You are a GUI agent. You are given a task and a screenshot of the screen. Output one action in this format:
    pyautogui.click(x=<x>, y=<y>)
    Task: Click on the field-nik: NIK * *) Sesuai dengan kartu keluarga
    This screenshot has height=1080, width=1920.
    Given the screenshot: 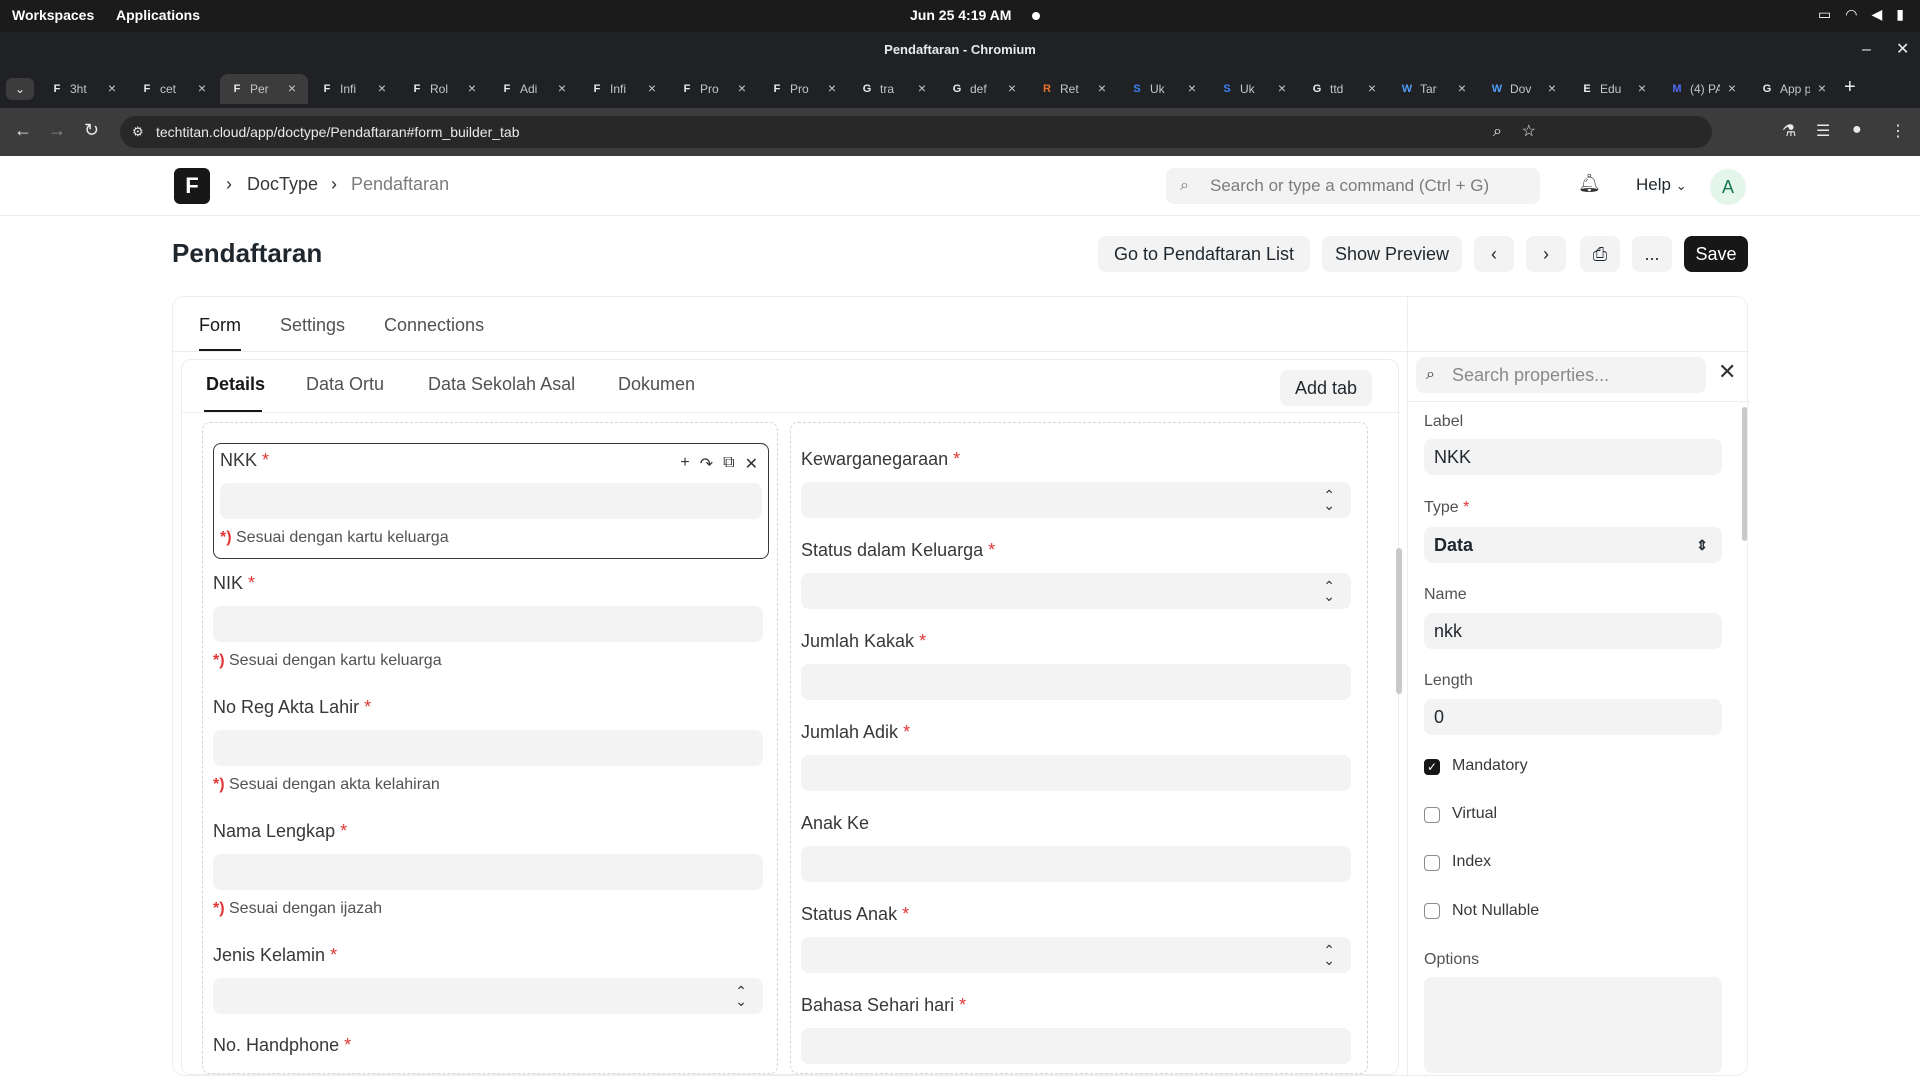 What is the action you would take?
    pyautogui.click(x=488, y=621)
    